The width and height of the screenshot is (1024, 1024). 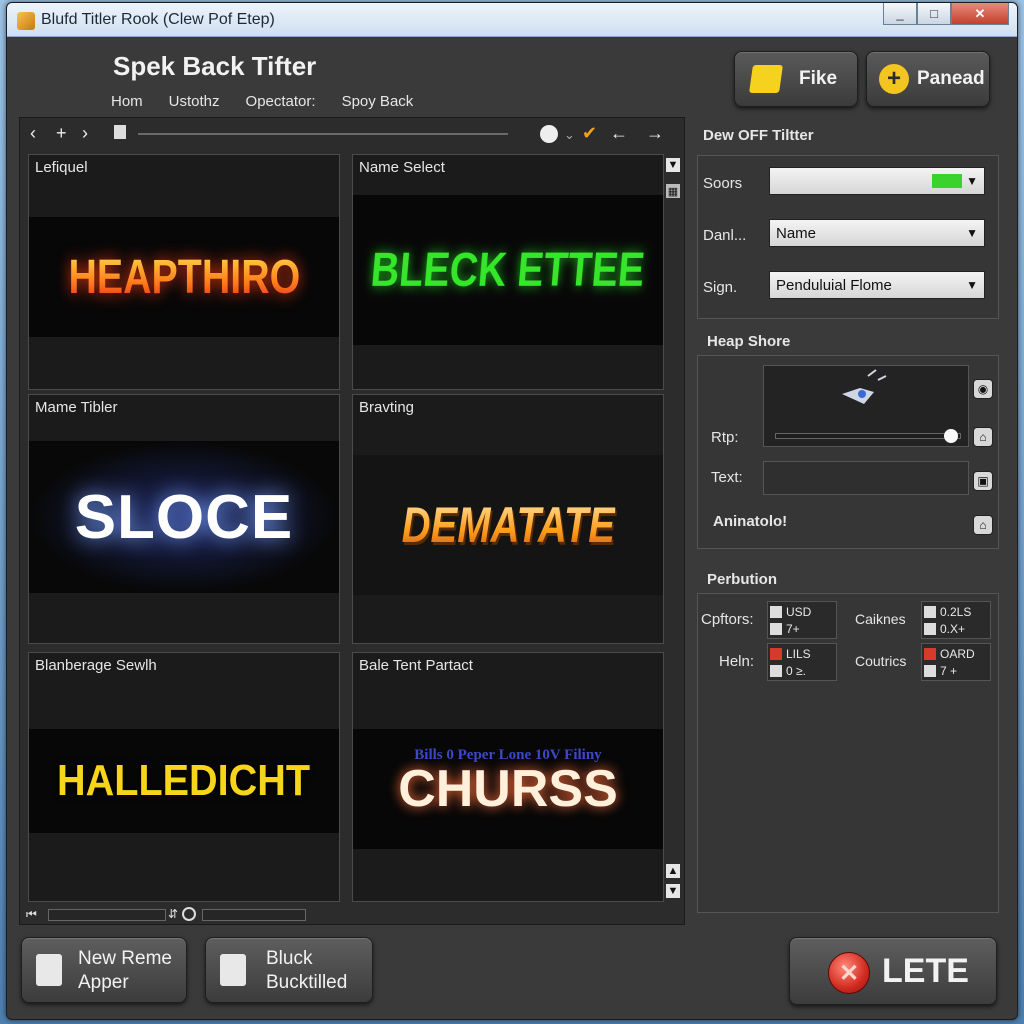 What do you see at coordinates (983, 389) in the screenshot?
I see `settings-icon: ◉` at bounding box center [983, 389].